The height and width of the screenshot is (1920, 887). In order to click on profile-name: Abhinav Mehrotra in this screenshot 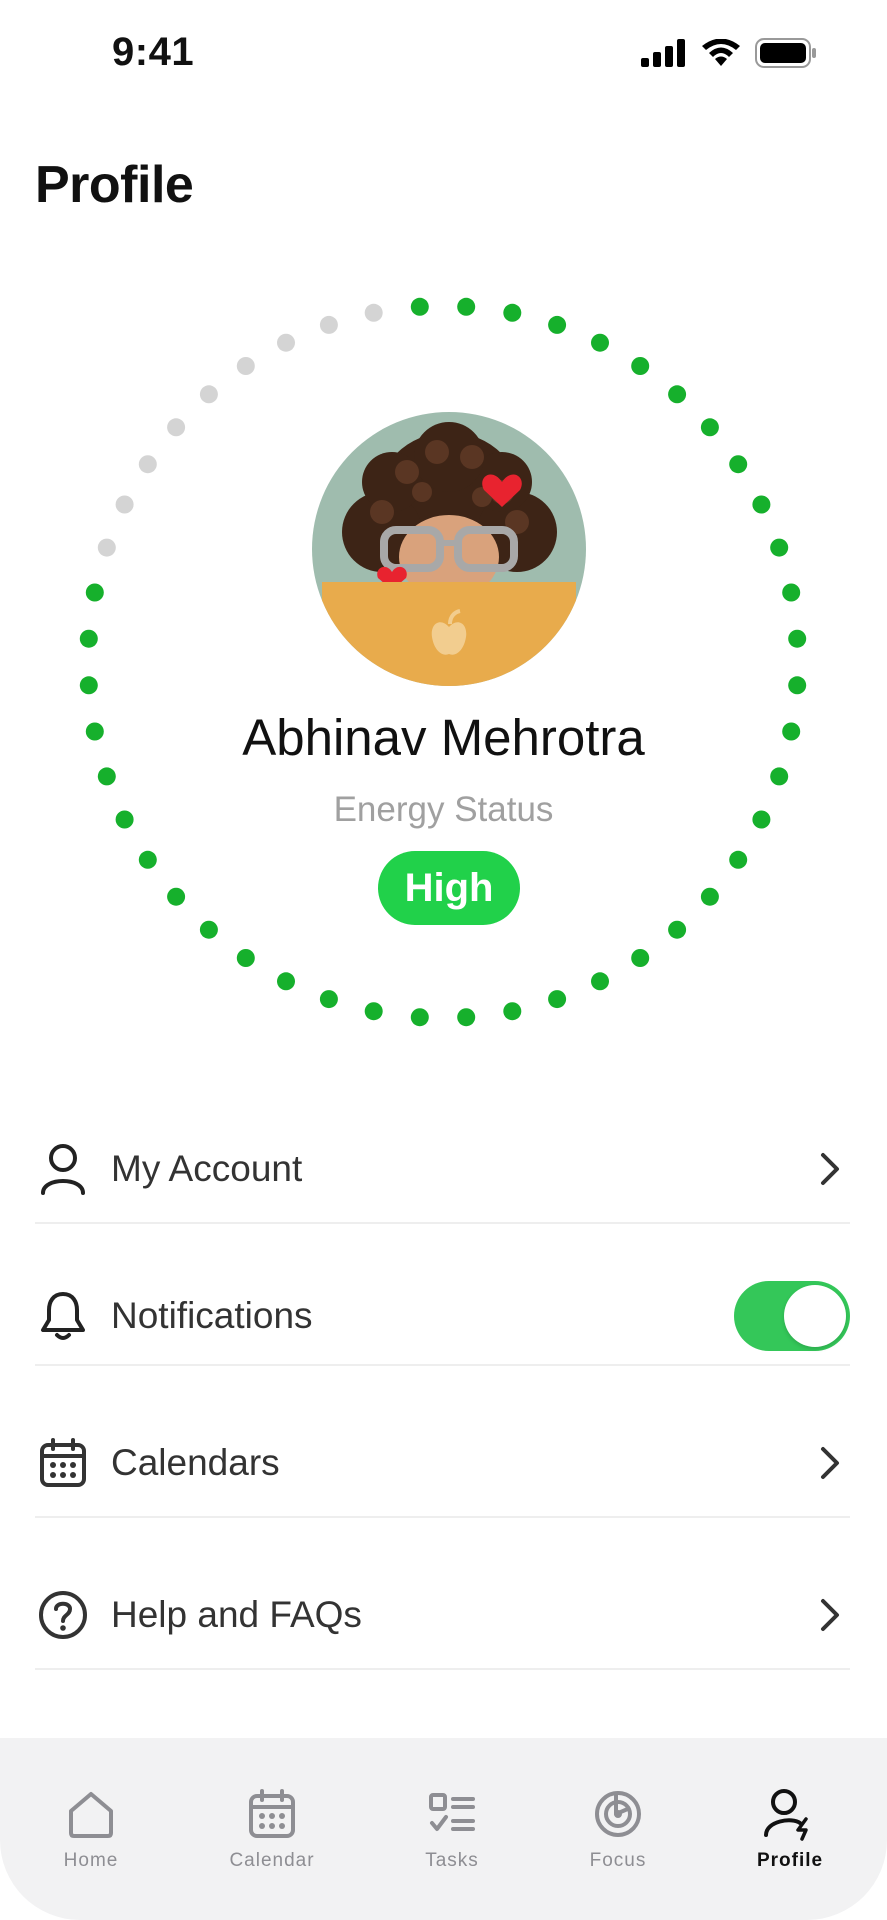, I will do `click(443, 737)`.